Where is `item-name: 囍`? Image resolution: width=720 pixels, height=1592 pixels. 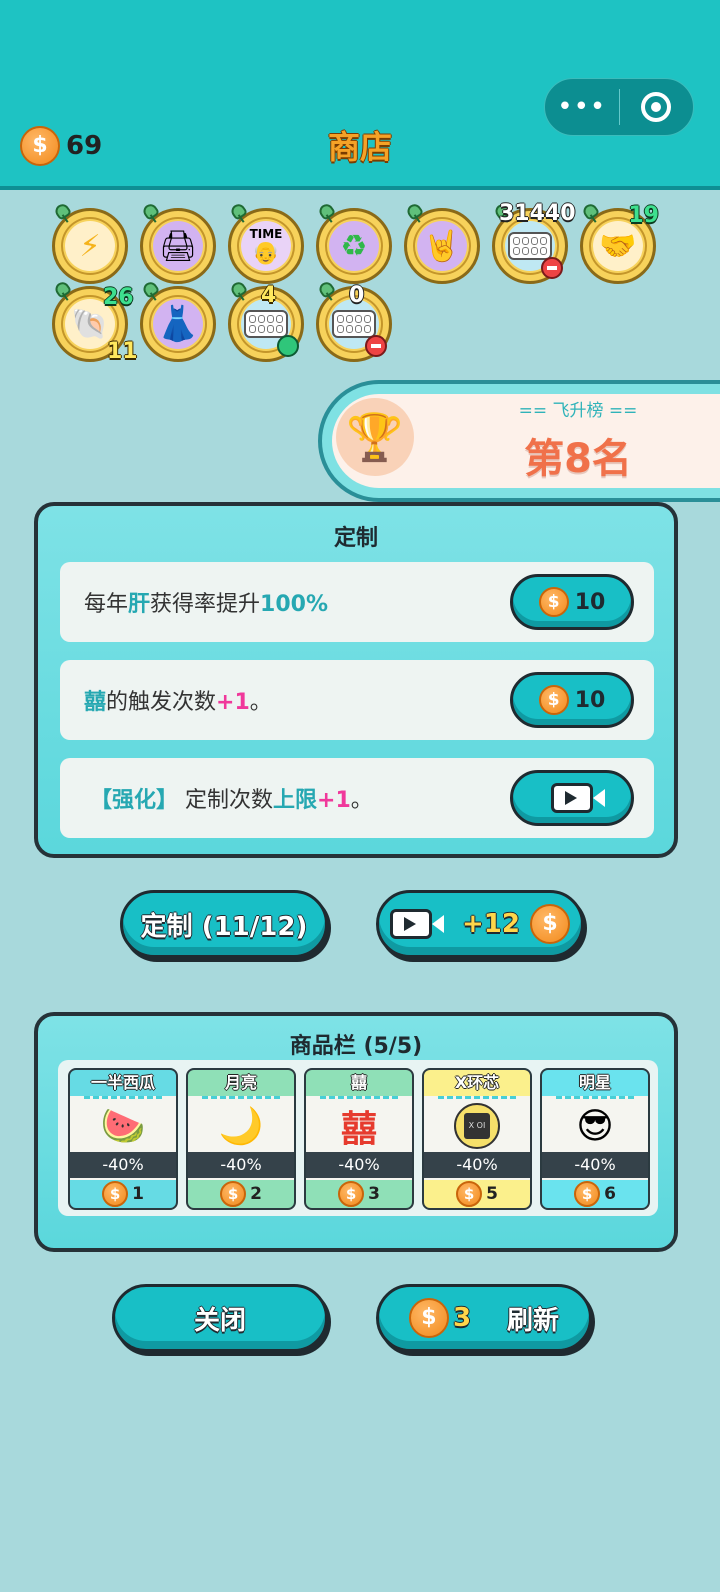
item-name: 囍 is located at coordinates (358, 1082).